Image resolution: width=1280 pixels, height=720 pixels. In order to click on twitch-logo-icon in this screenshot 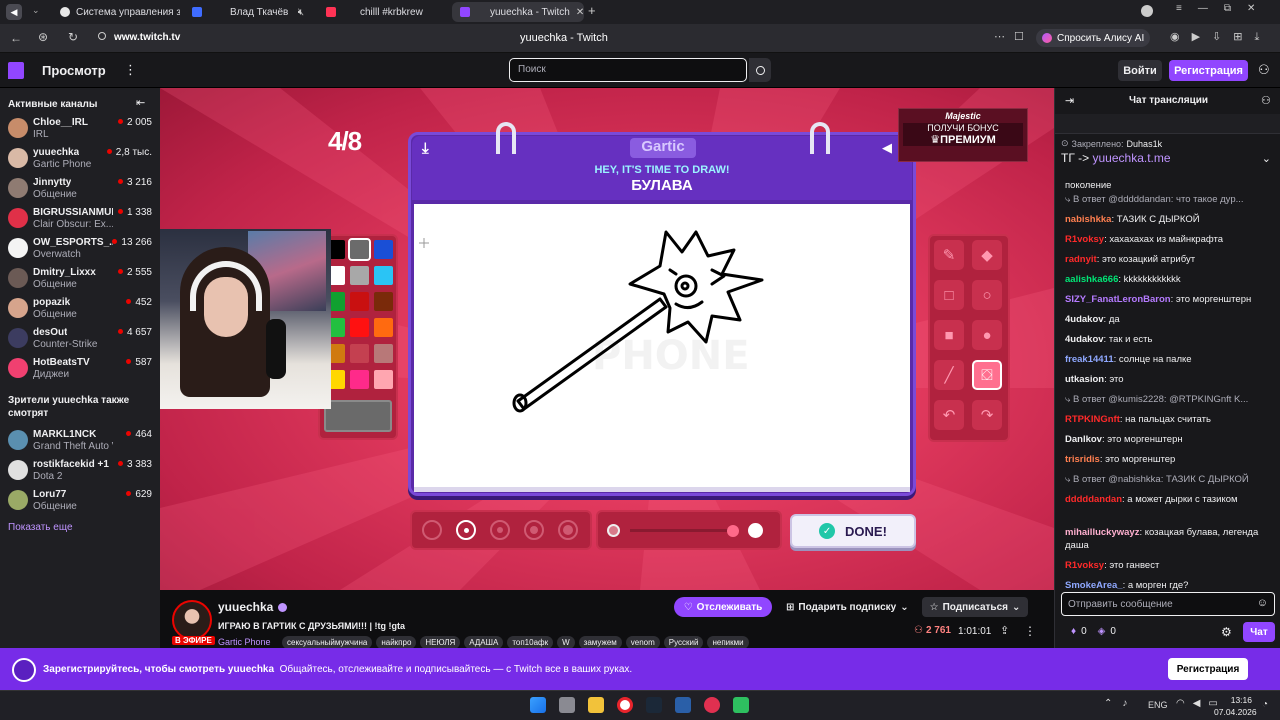, I will do `click(16, 70)`.